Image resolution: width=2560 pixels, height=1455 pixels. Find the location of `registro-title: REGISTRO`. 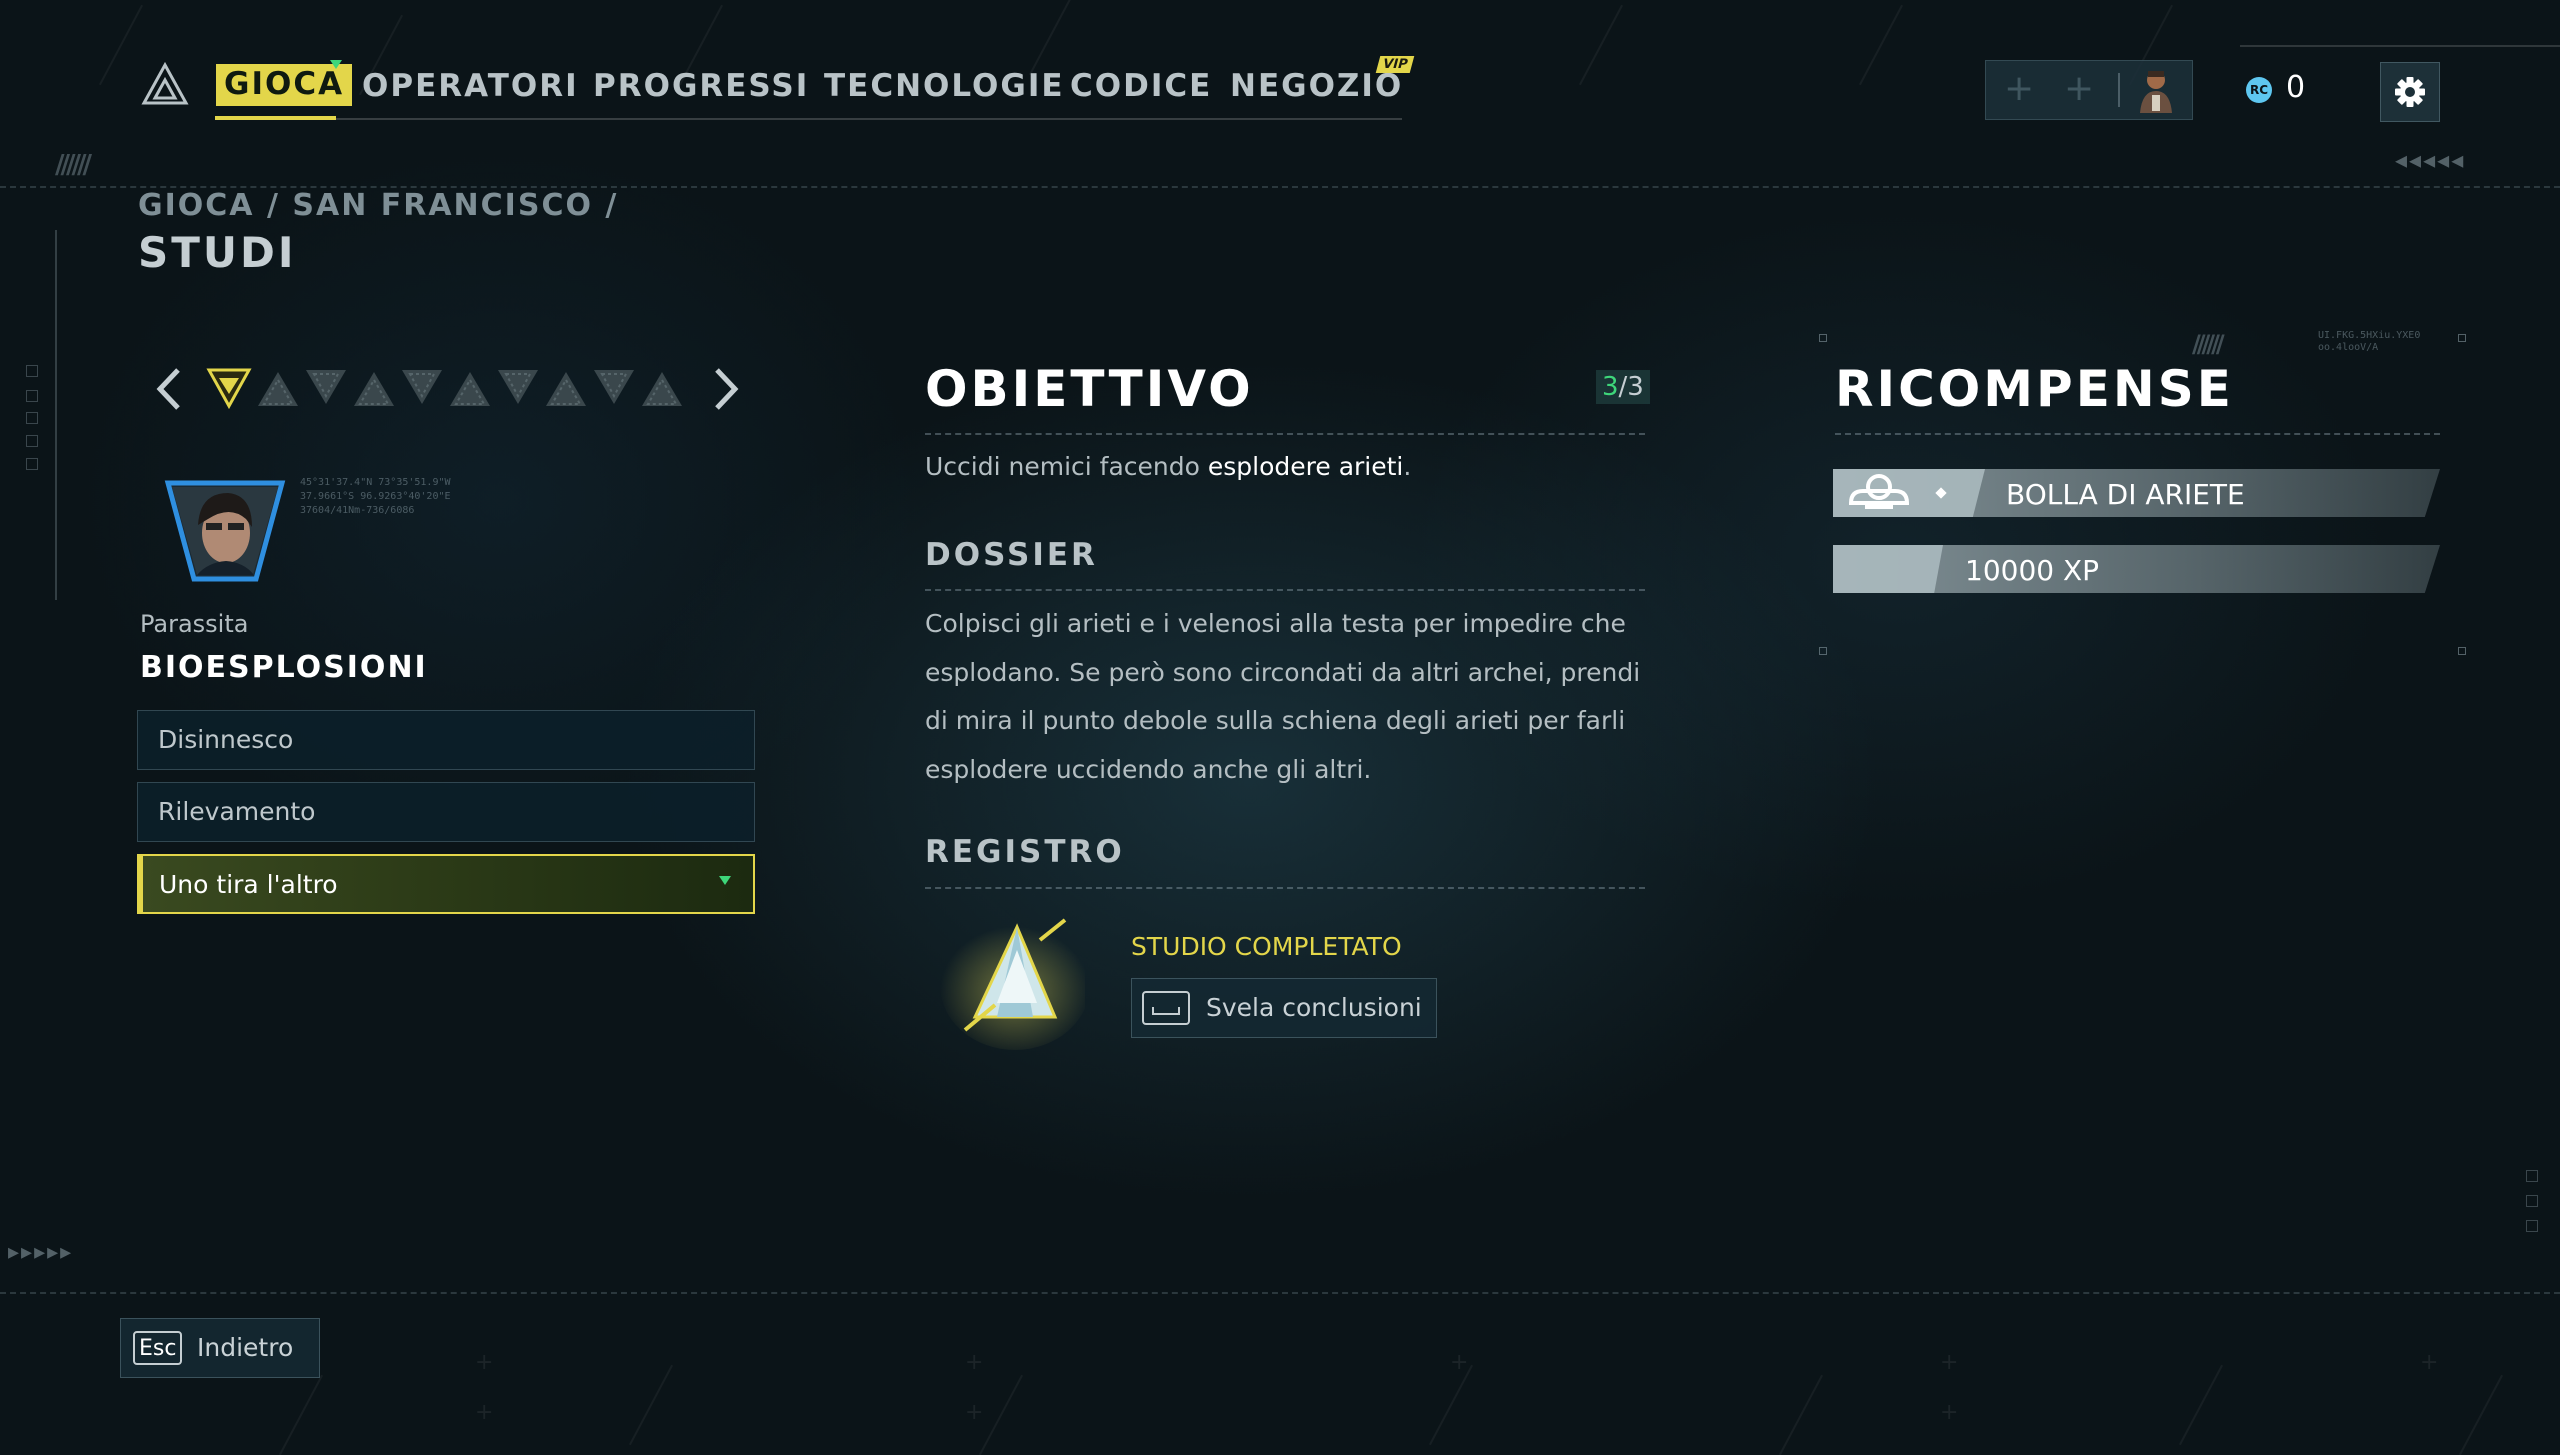

registro-title: REGISTRO is located at coordinates (1025, 852).